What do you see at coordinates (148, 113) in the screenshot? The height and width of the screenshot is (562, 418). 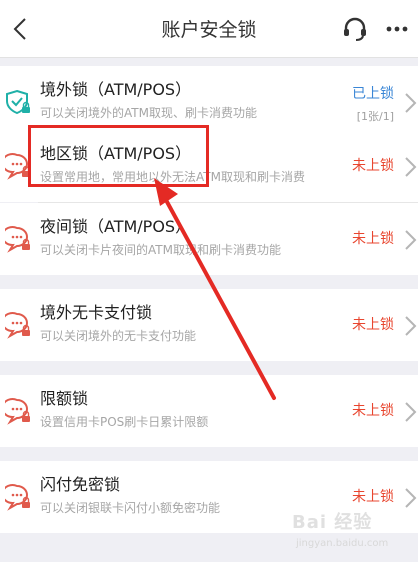 I see `lock-description: 可以关闭境外的ATM取现、刷卡消费功能` at bounding box center [148, 113].